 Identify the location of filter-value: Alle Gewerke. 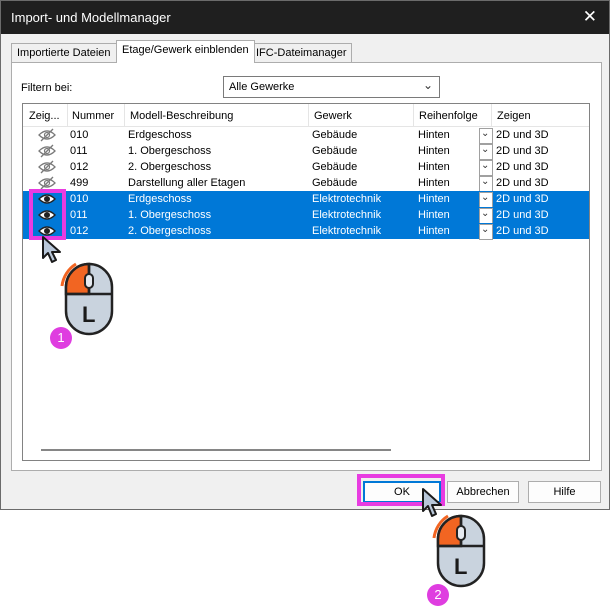
(262, 87).